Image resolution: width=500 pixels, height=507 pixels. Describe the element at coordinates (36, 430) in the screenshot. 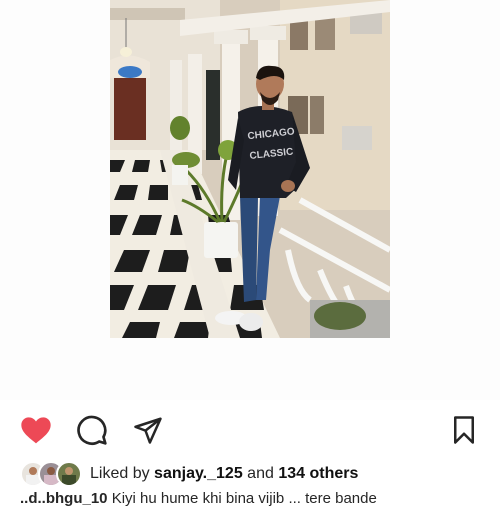

I see `heart-filled-icon` at that location.